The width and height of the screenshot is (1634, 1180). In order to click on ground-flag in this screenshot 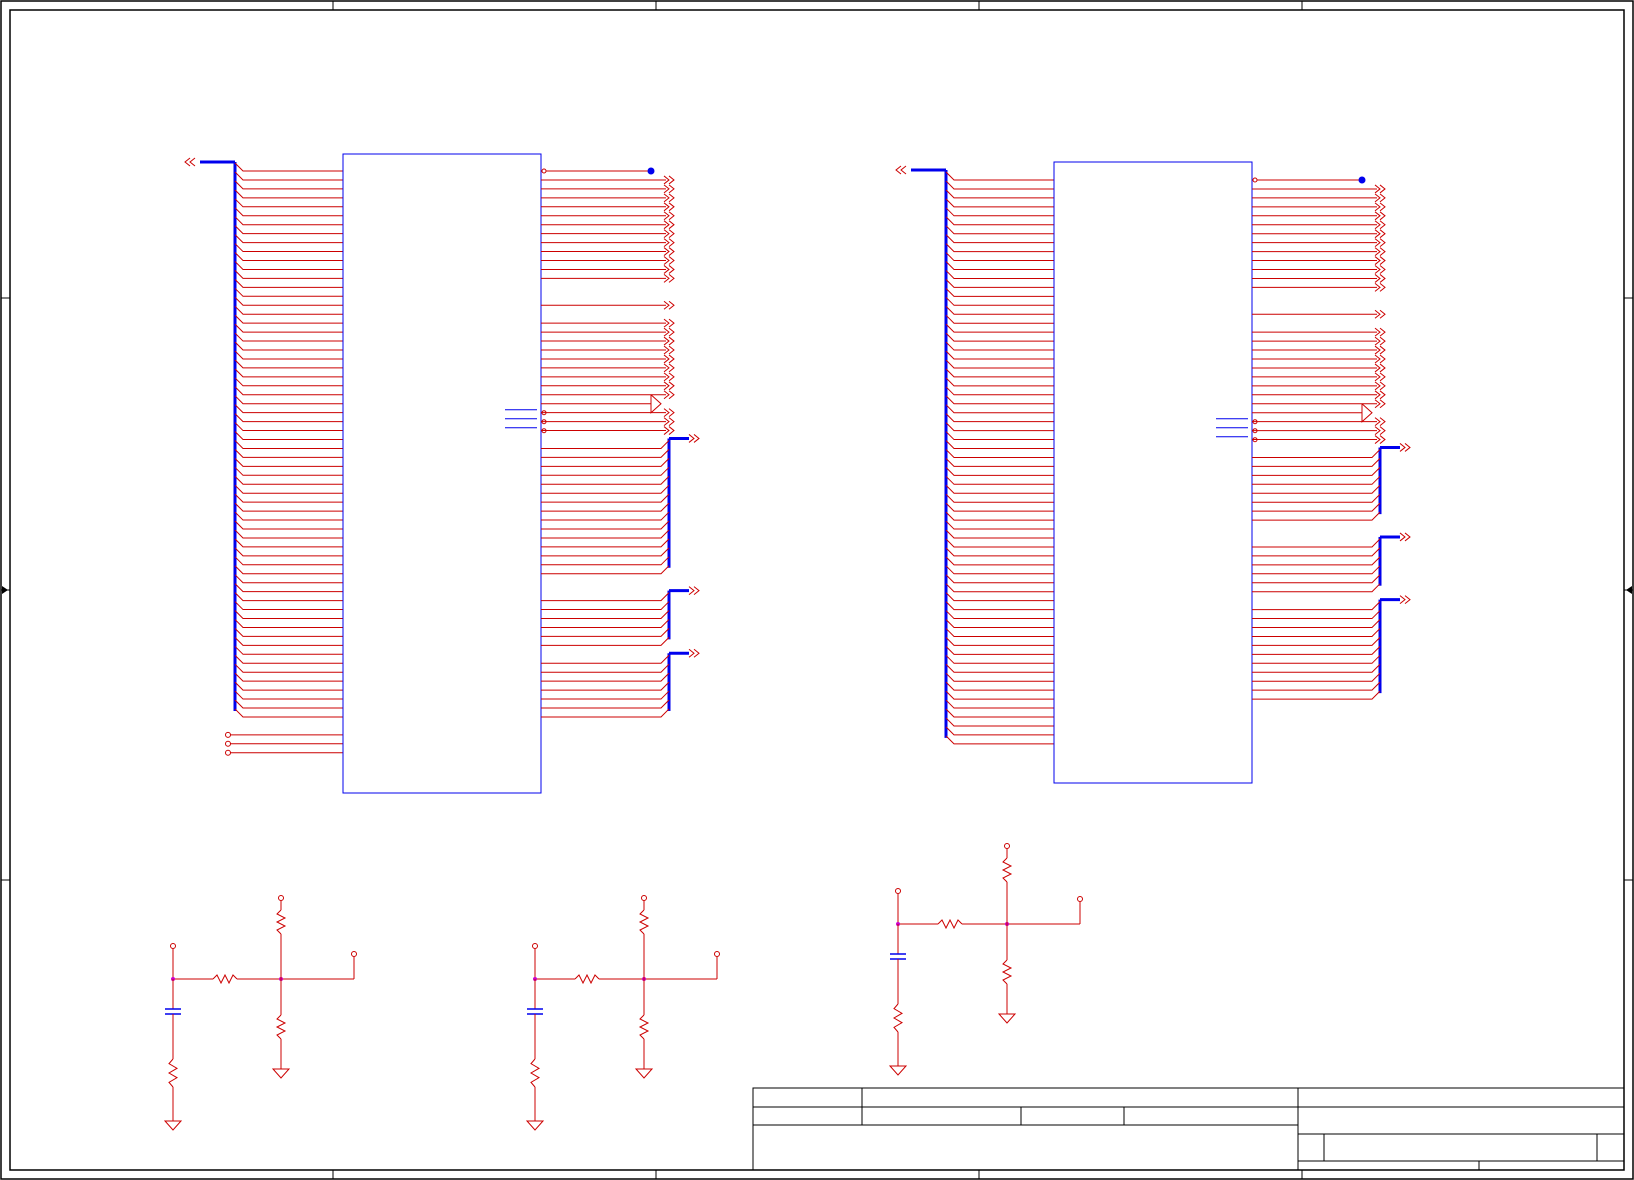, I will do `click(656, 404)`.